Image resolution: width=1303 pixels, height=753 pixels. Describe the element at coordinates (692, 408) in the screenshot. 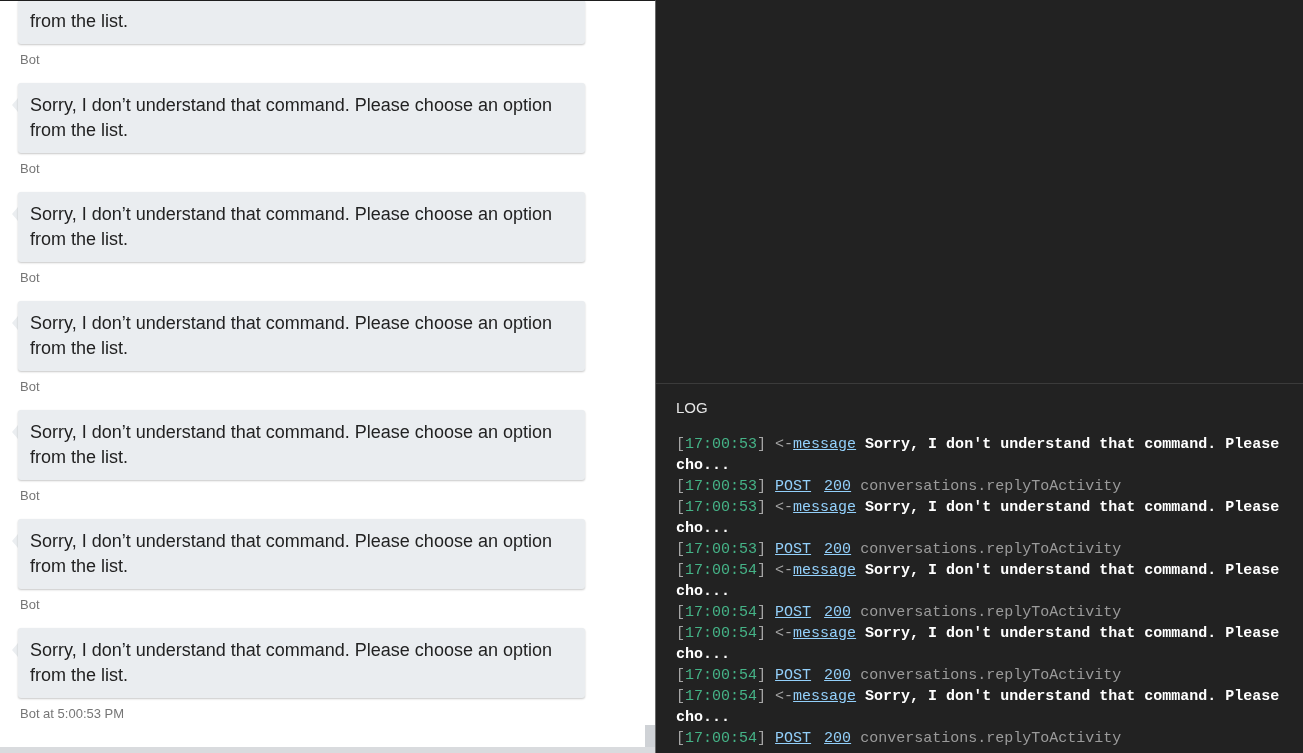

I see `log-title: LOG` at that location.